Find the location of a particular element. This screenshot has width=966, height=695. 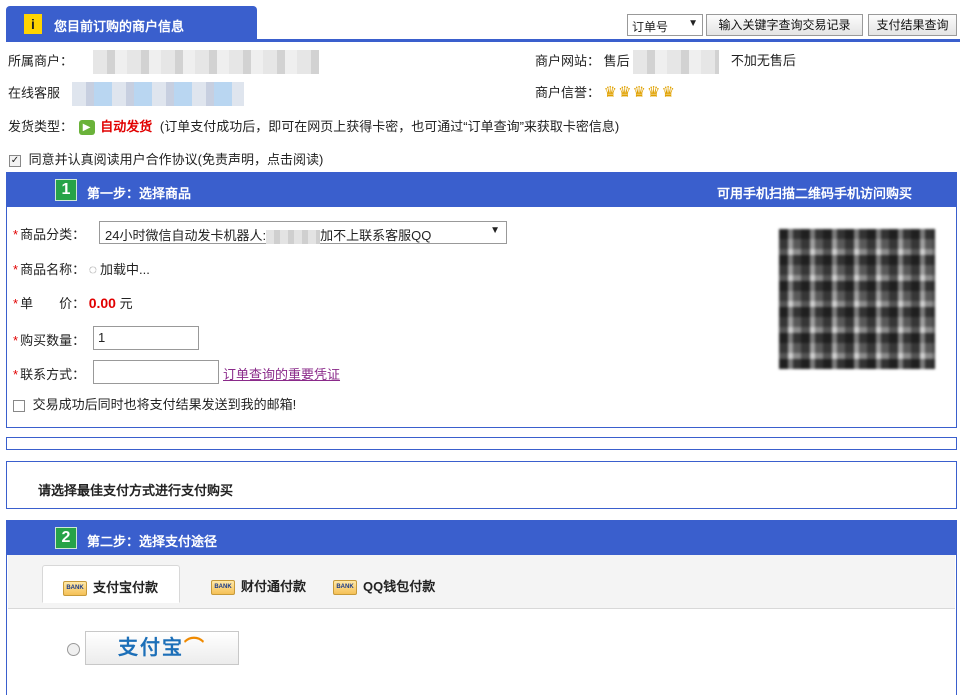

quantity-input: 1 is located at coordinates (146, 338).